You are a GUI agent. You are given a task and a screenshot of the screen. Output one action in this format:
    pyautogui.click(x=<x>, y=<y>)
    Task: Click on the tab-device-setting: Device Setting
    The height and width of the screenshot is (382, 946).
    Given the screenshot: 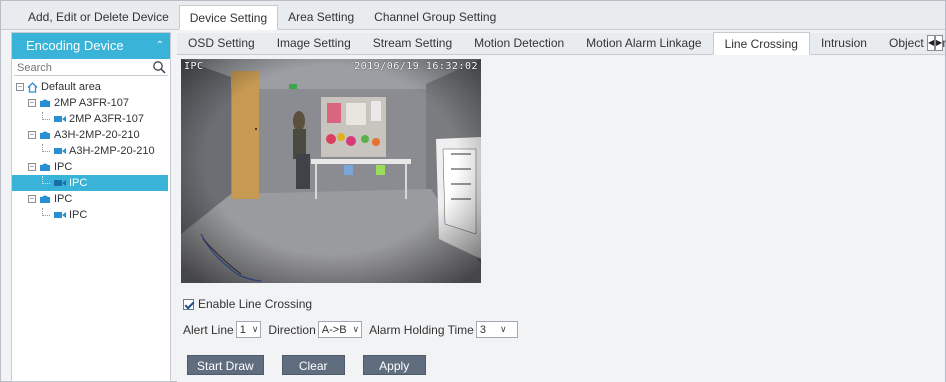 What is the action you would take?
    pyautogui.click(x=228, y=17)
    